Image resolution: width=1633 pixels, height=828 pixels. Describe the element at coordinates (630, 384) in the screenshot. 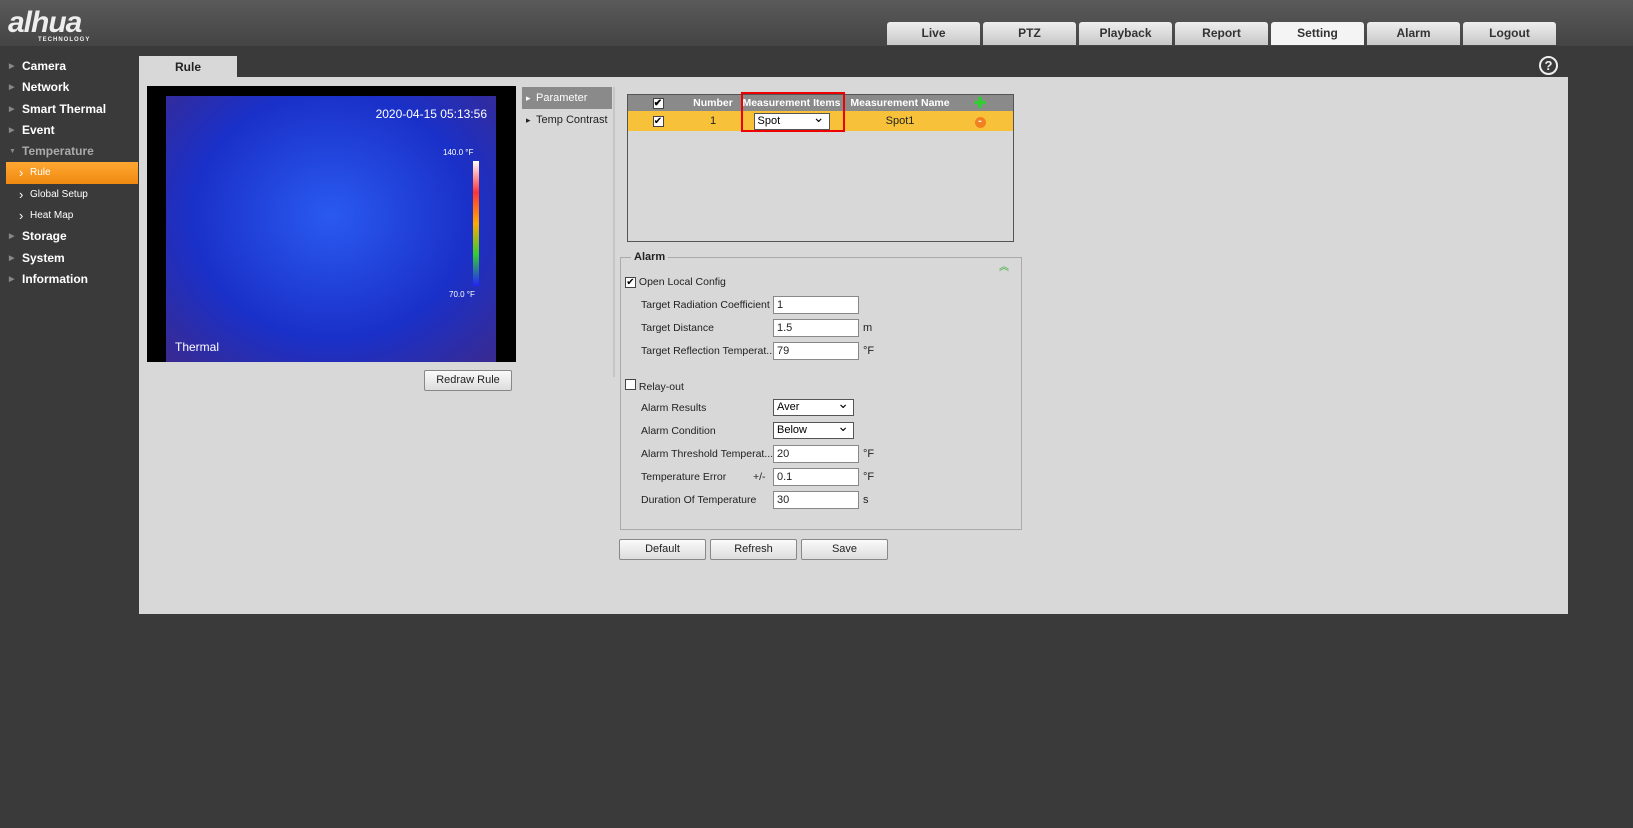

I see `relay-out-checkbox` at that location.